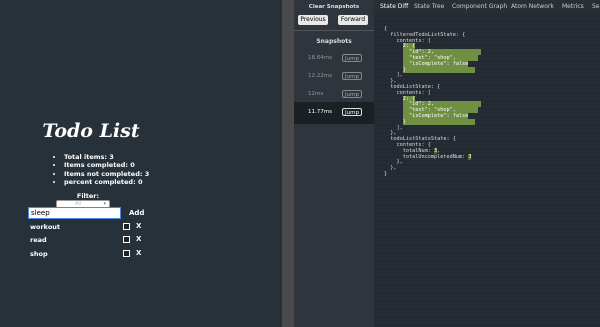 This screenshot has height=327, width=600. Describe the element at coordinates (573, 6) in the screenshot. I see `tab-metrics: Metrics` at that location.